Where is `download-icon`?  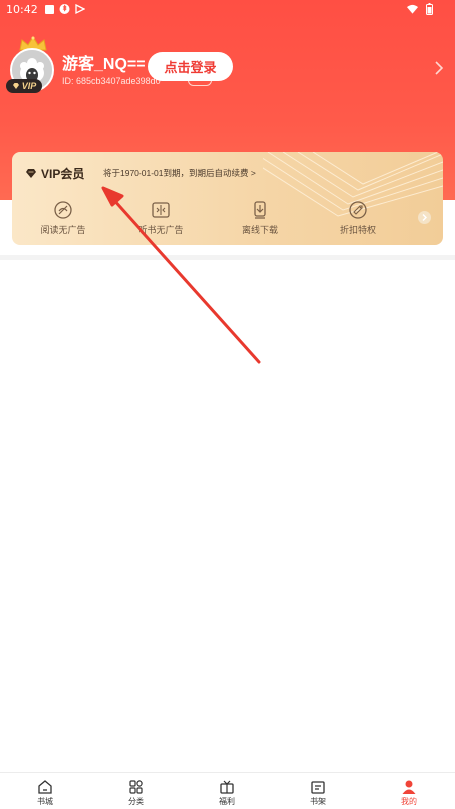 download-icon is located at coordinates (260, 210).